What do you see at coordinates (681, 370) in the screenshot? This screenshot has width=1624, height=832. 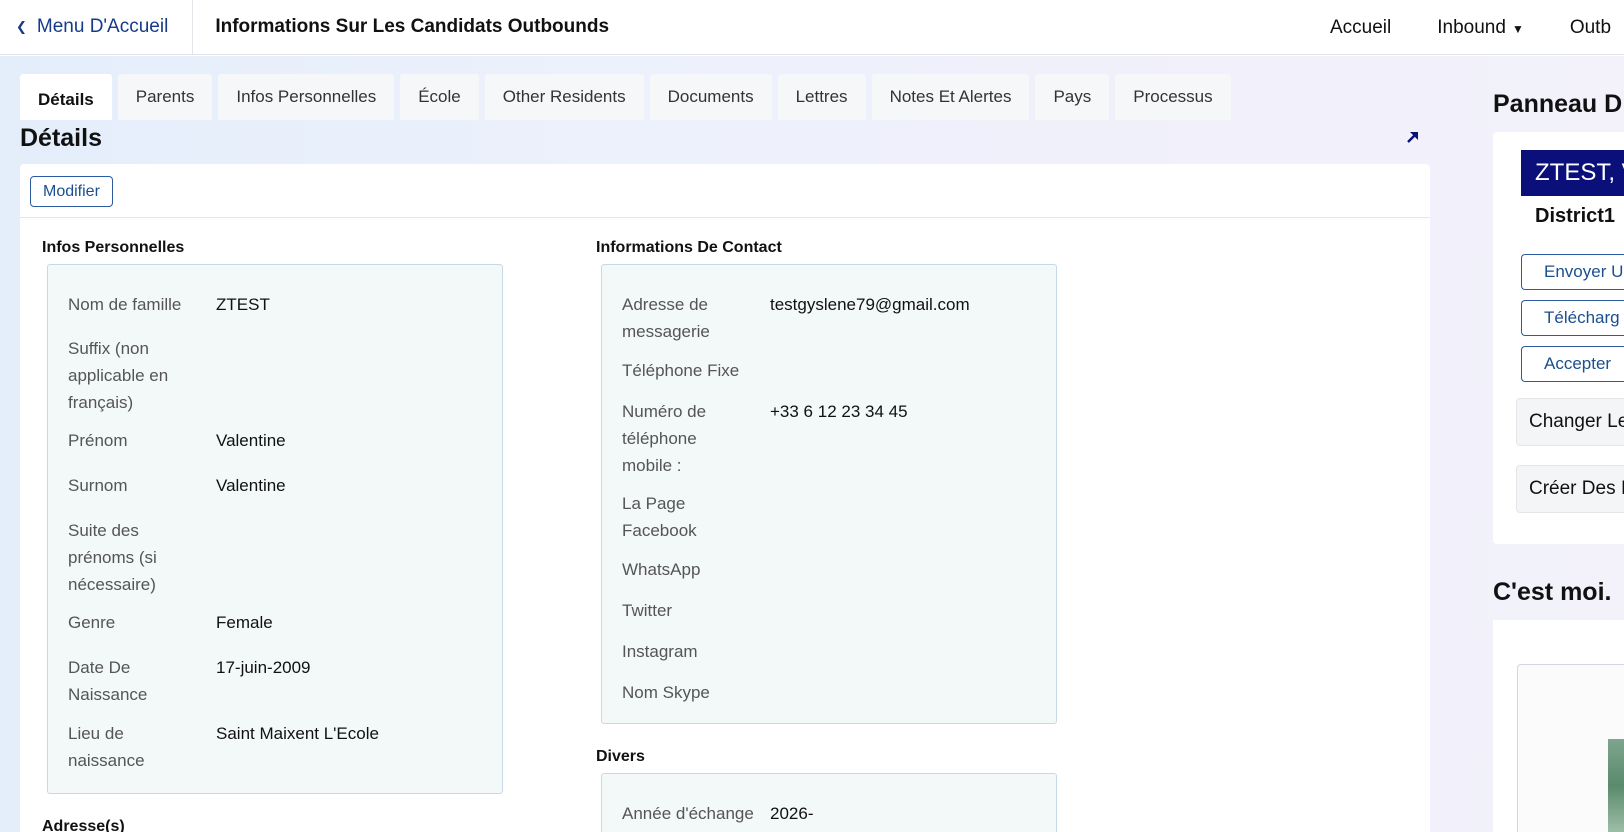 I see `row-label: Téléphone Fixe` at bounding box center [681, 370].